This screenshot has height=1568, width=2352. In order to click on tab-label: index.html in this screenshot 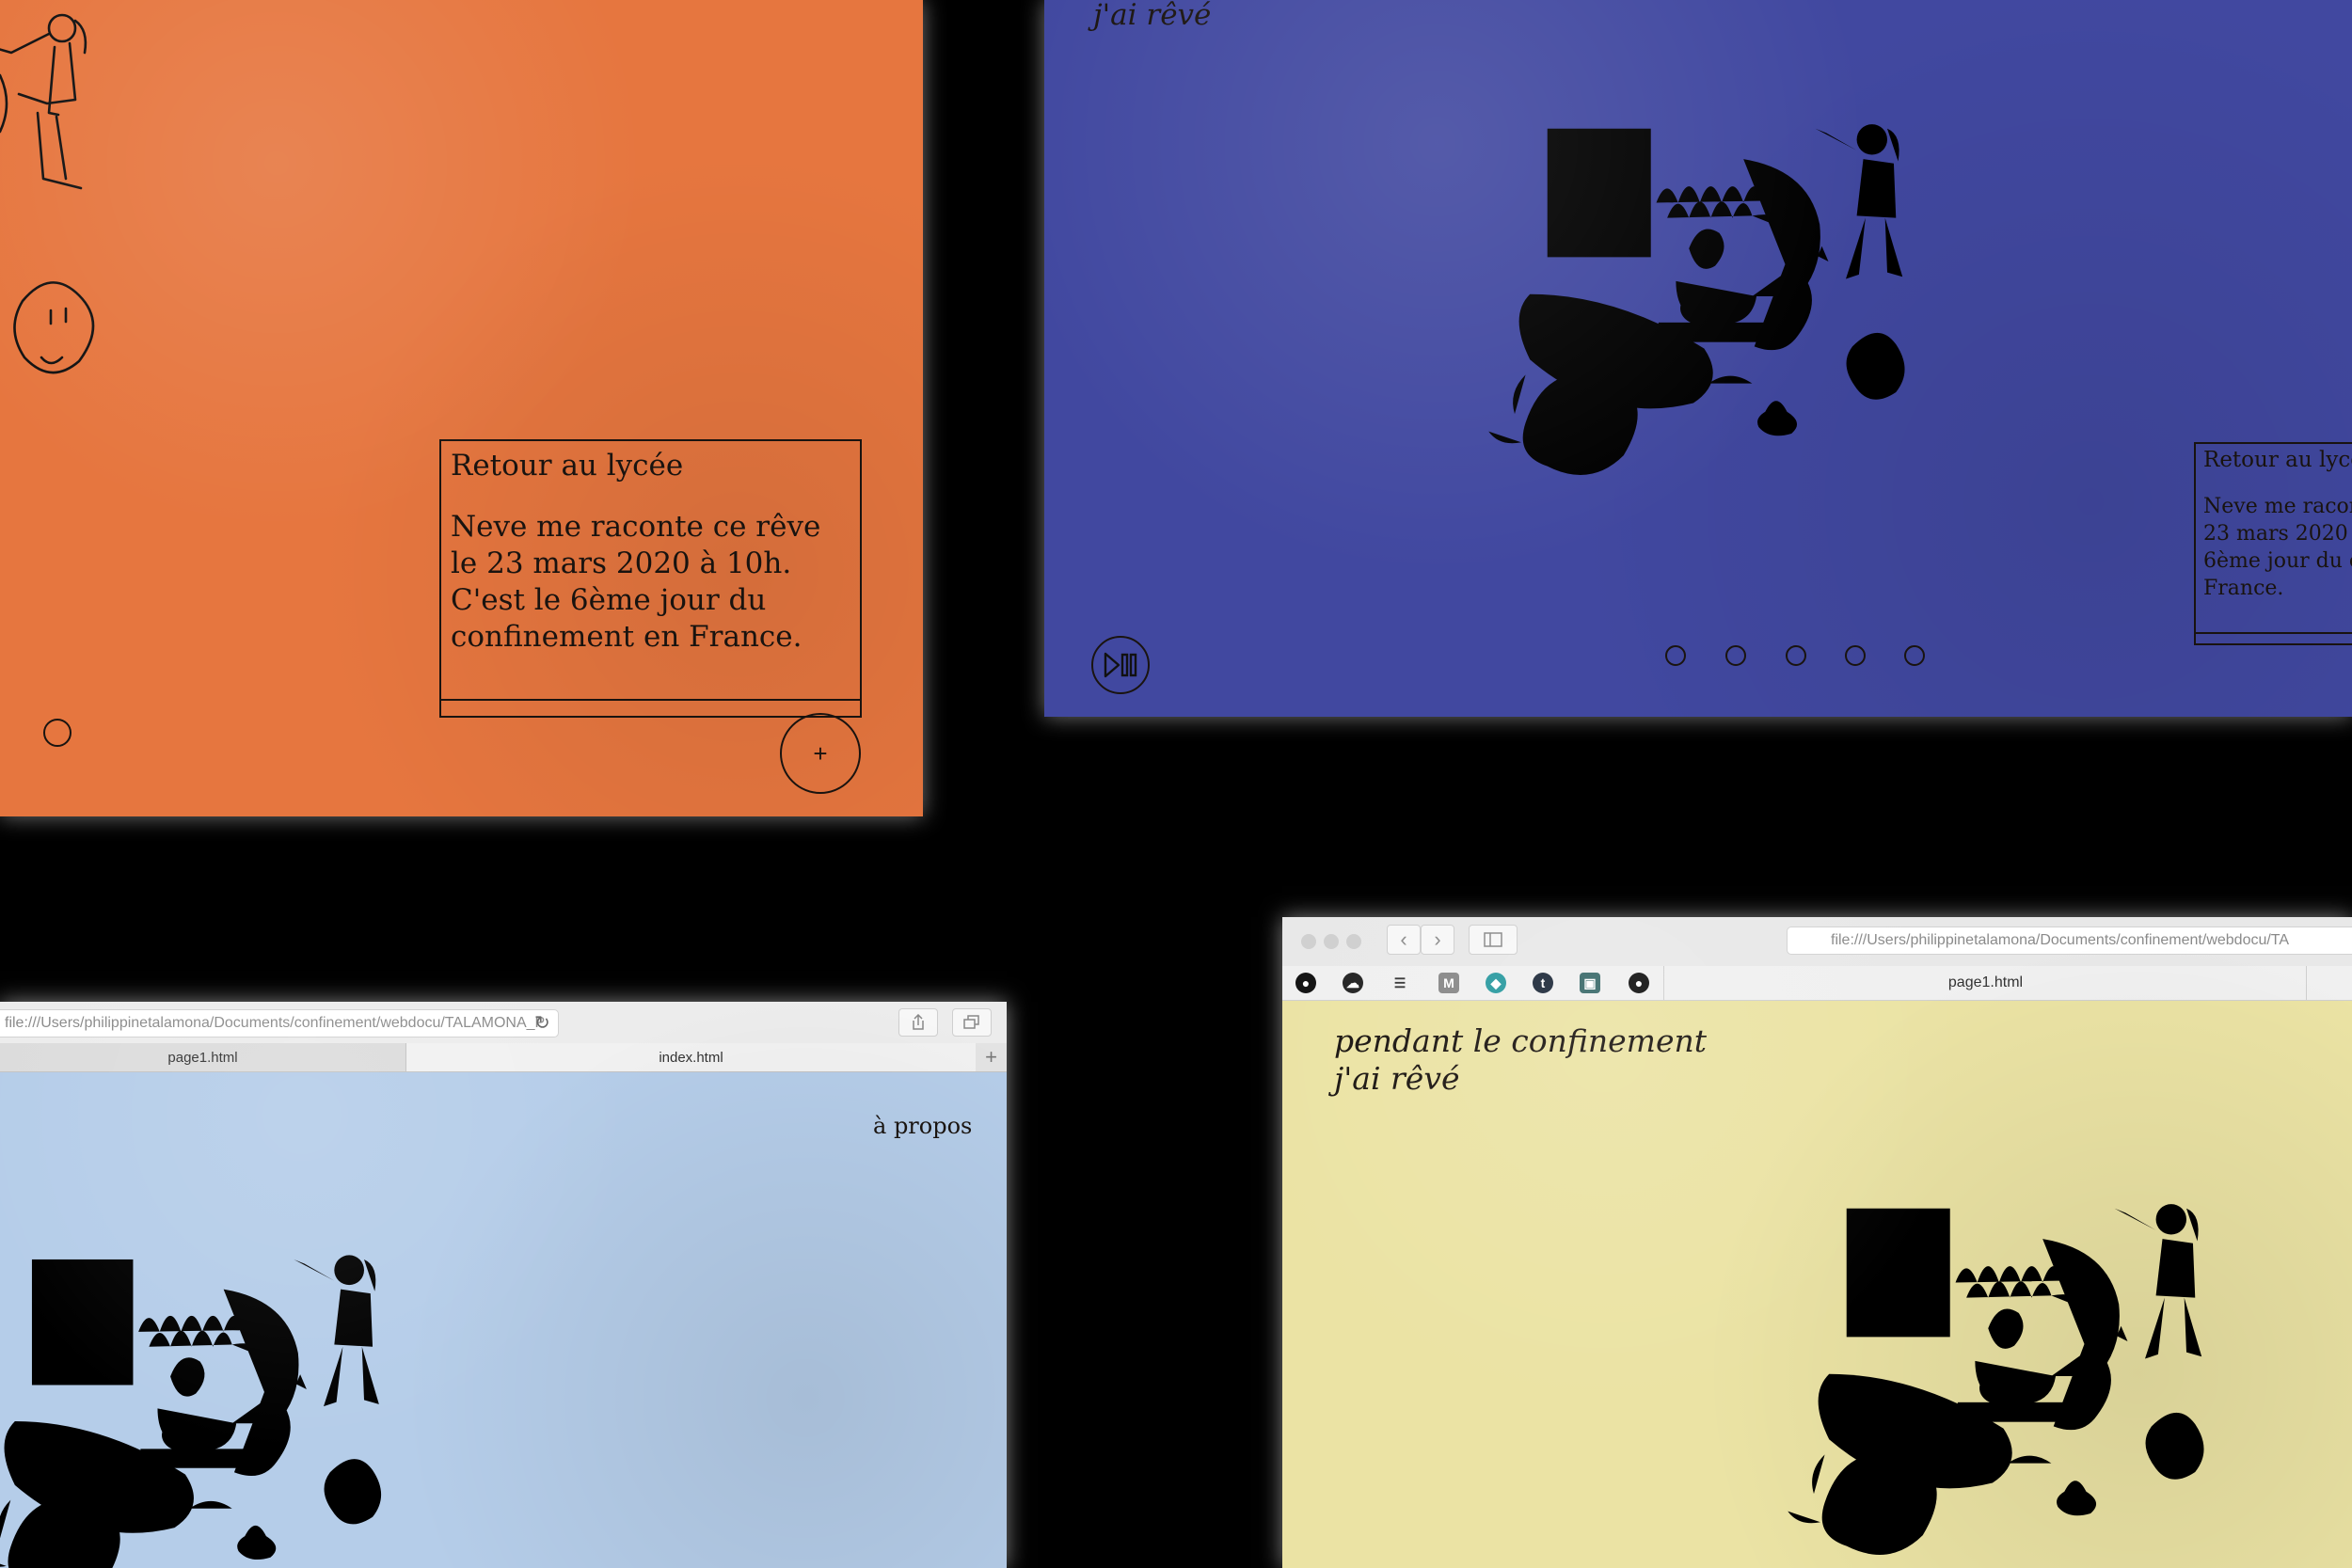, I will do `click(691, 1057)`.